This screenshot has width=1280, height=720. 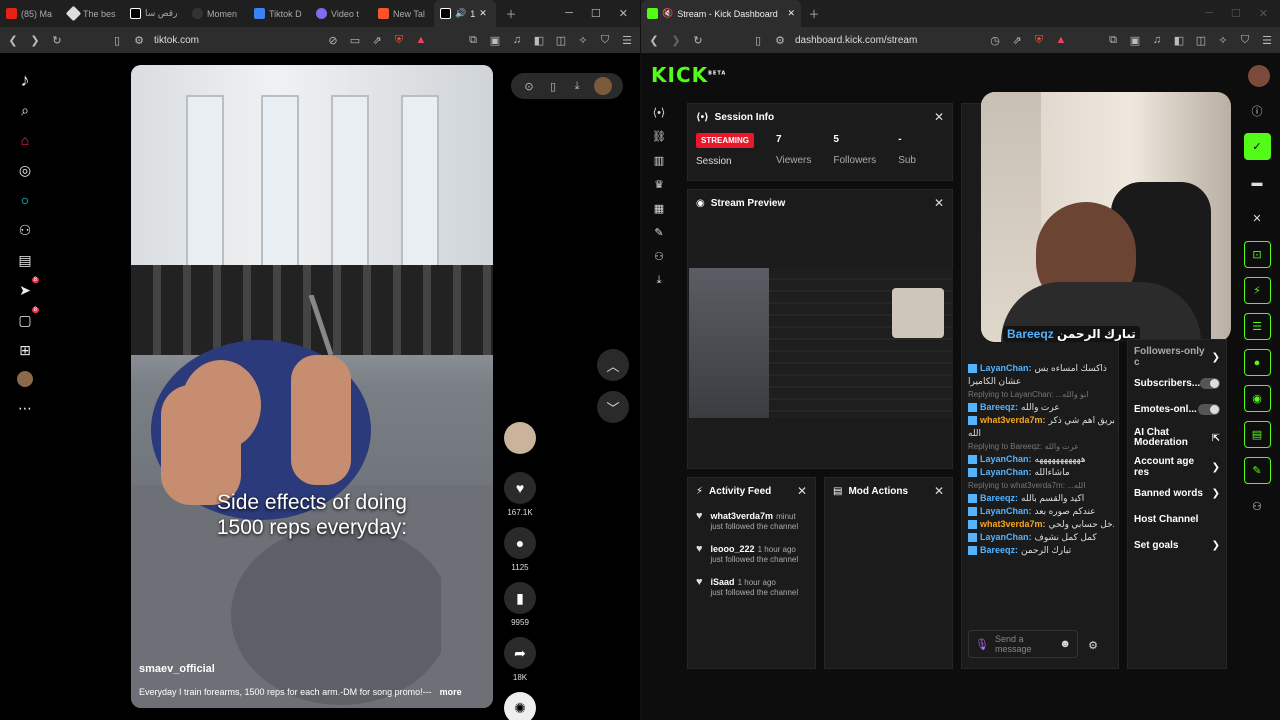 I want to click on account-avatar, so click(x=603, y=86).